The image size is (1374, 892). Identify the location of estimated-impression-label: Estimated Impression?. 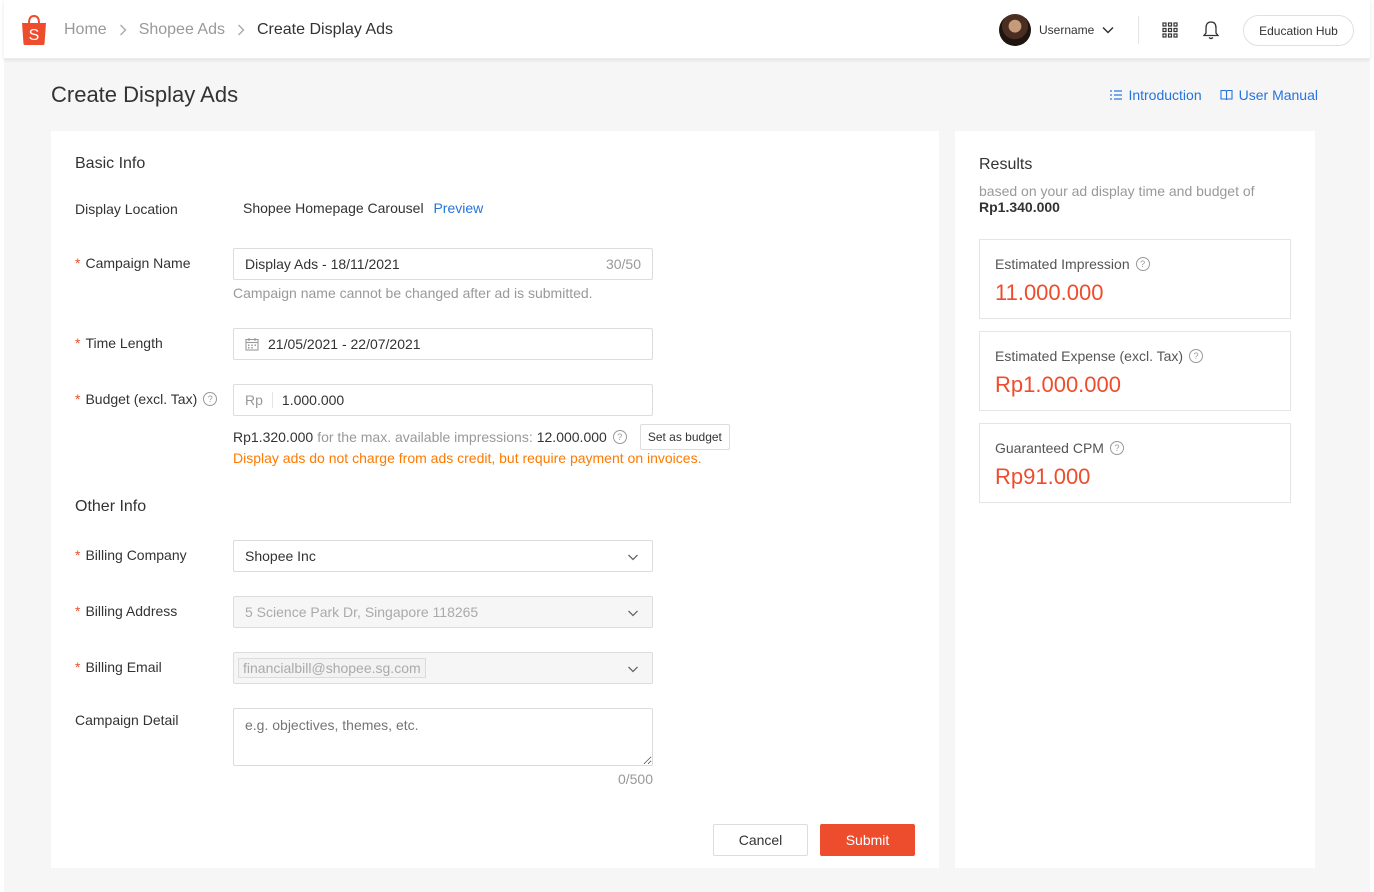
(1072, 264).